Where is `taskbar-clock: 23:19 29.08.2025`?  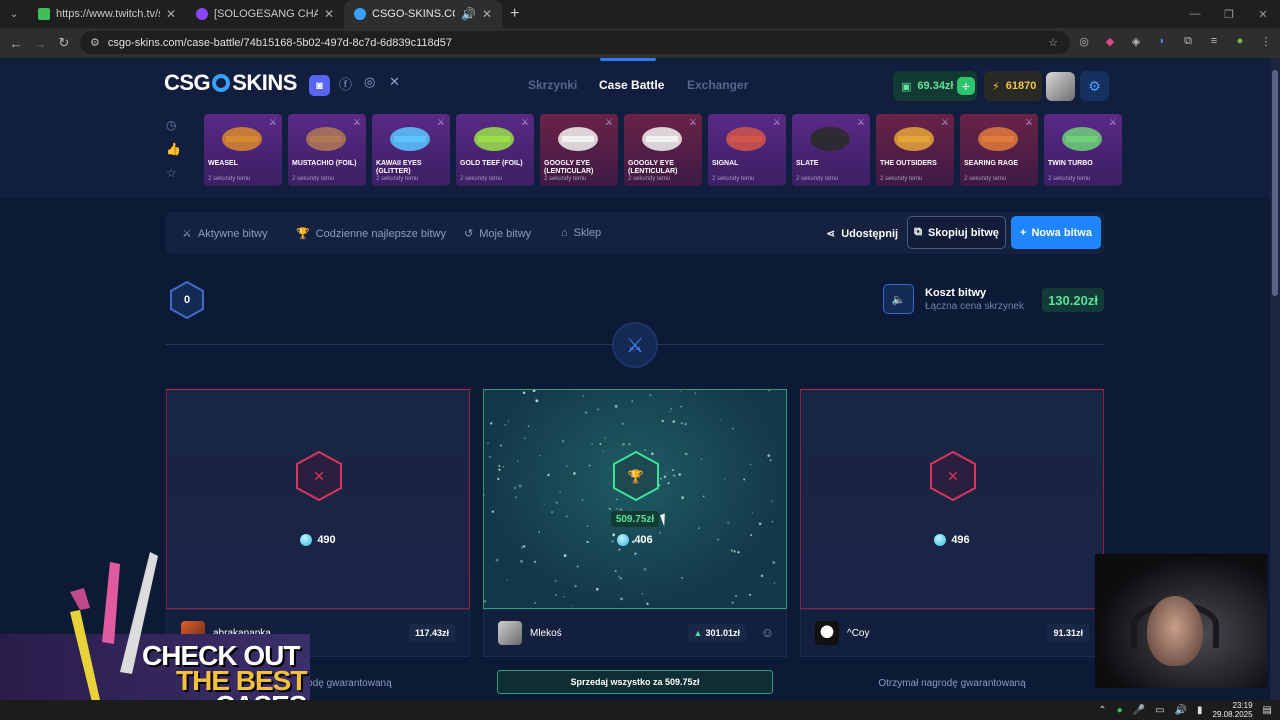
taskbar-clock: 23:19 29.08.2025 is located at coordinates (1233, 710).